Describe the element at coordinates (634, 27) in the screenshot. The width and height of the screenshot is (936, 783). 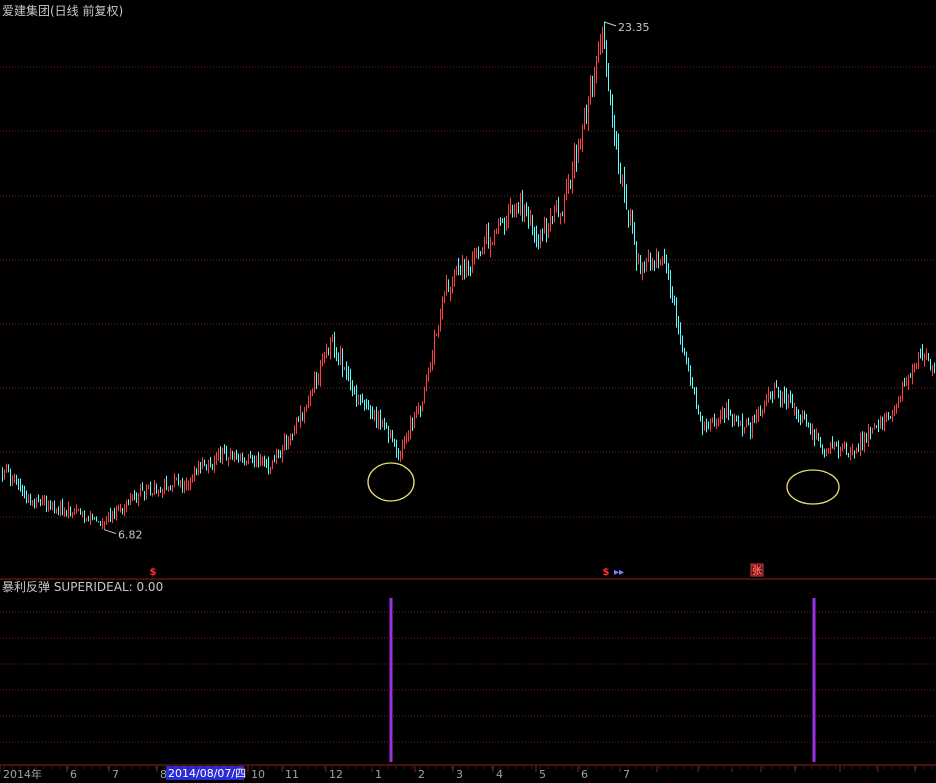
I see `high-price-label: 23.35` at that location.